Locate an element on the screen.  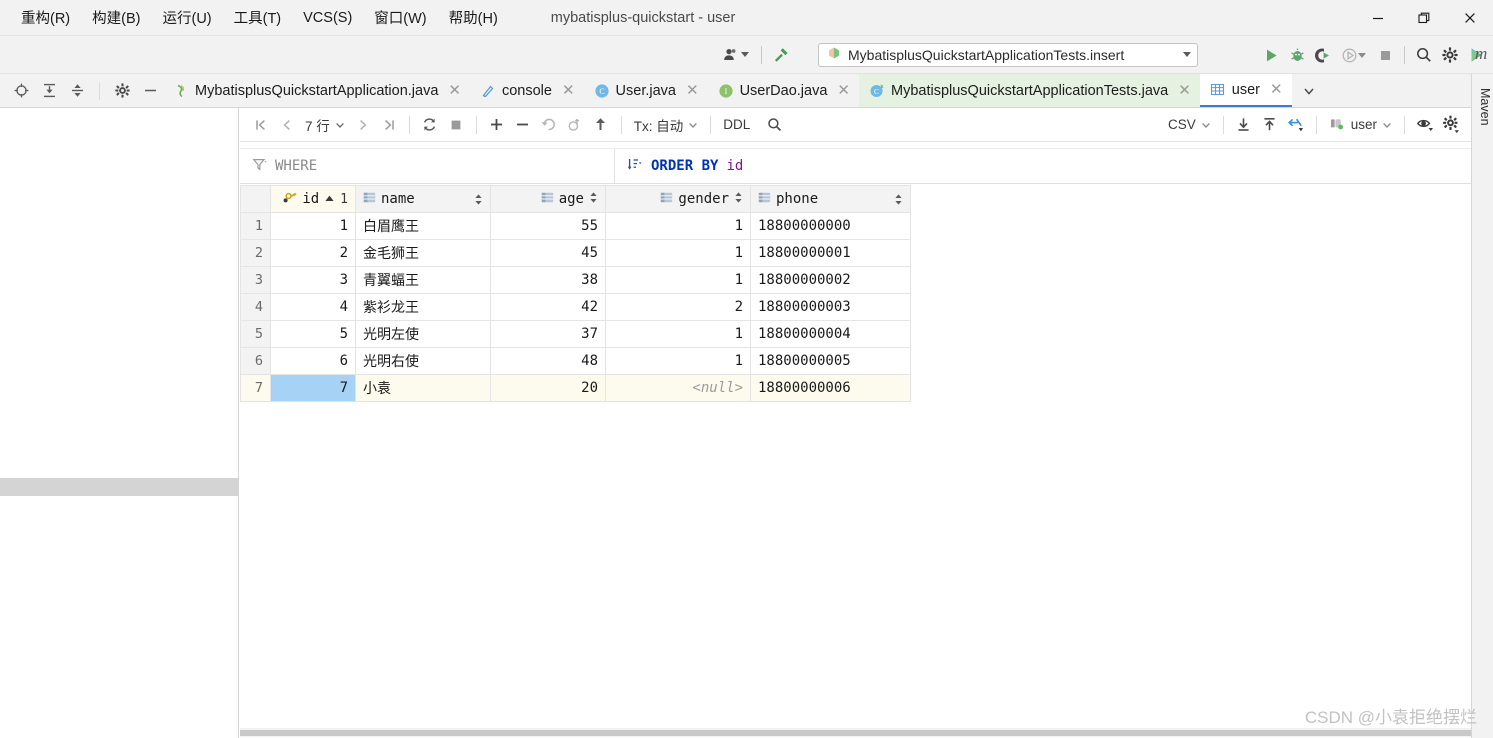
db-session-selector: user is located at coordinates (1360, 125).